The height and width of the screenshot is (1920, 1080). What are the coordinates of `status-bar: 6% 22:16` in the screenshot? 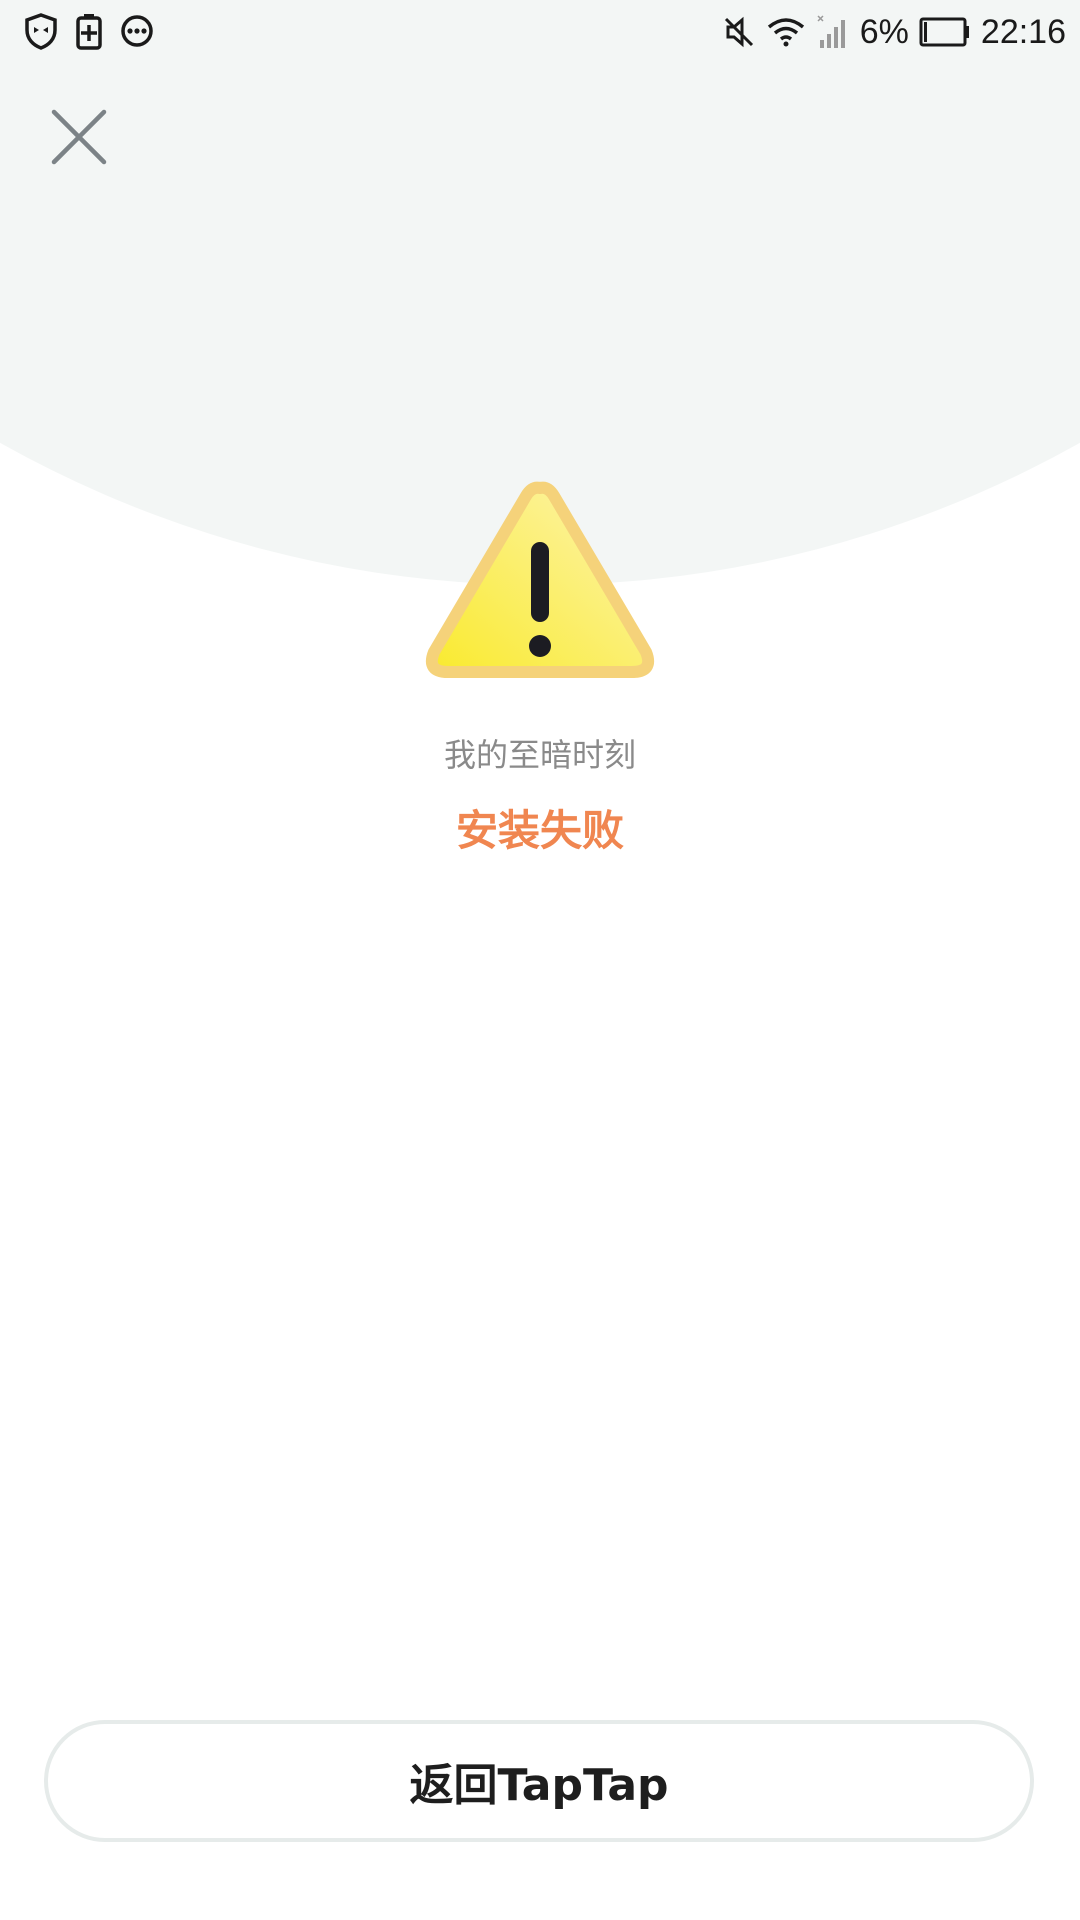 It's located at (540, 32).